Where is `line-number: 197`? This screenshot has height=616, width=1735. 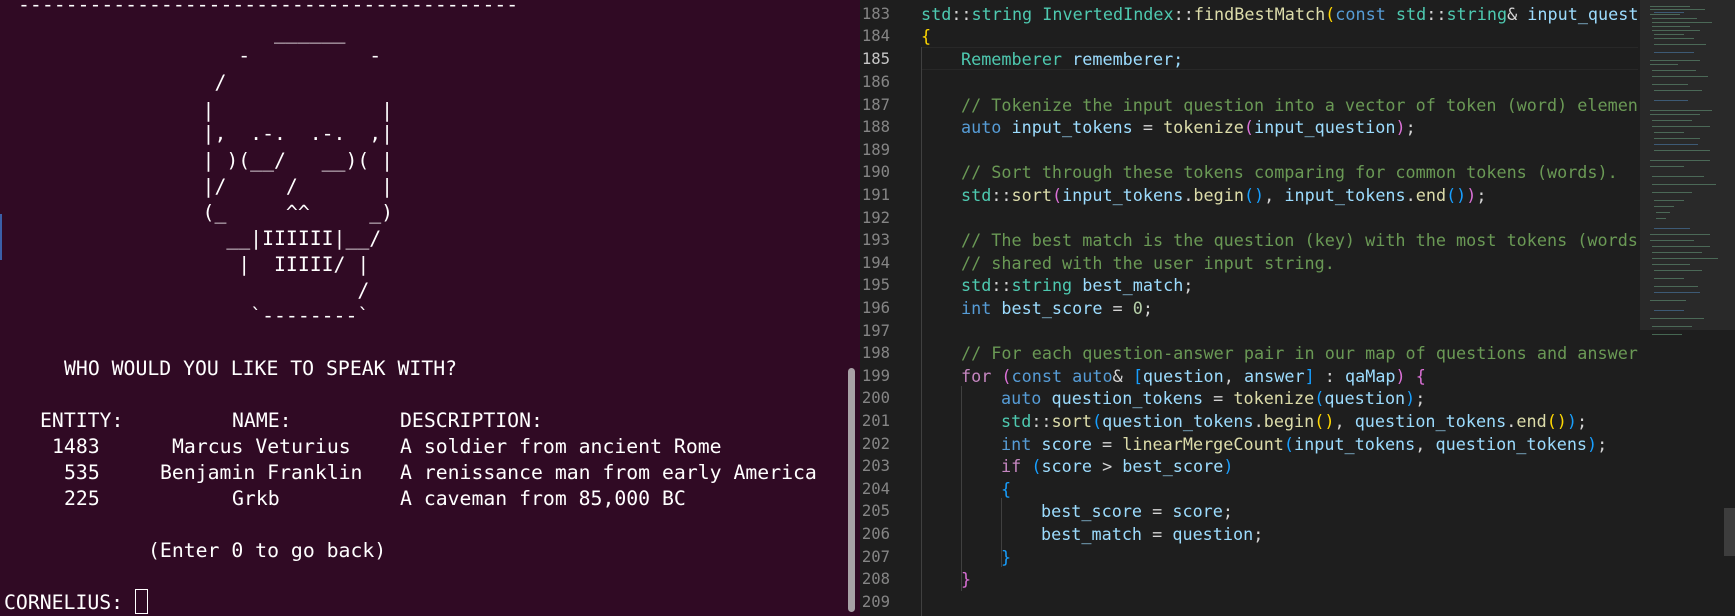
line-number: 197 is located at coordinates (875, 331).